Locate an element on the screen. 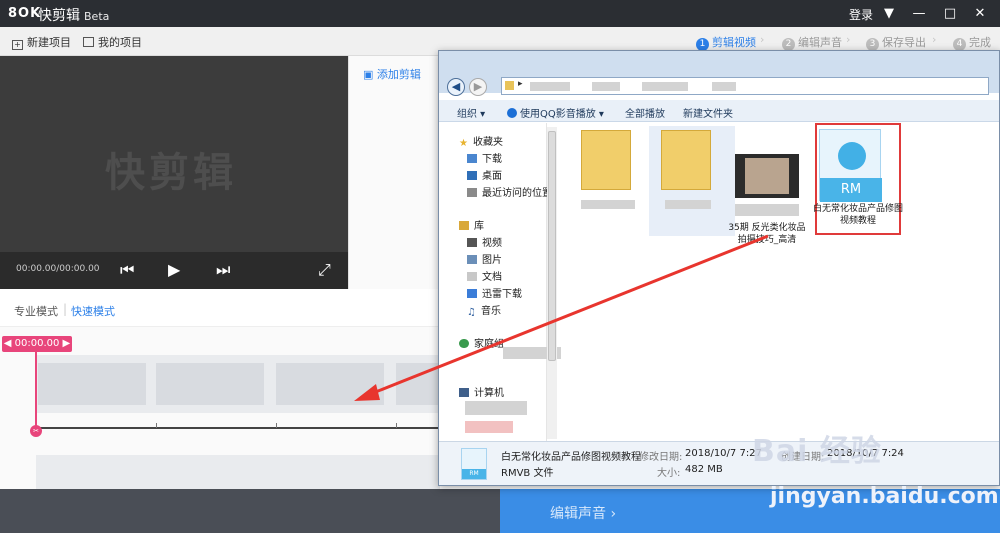 The height and width of the screenshot is (533, 1000). back-arrow-icon: ◀ is located at coordinates (456, 87).